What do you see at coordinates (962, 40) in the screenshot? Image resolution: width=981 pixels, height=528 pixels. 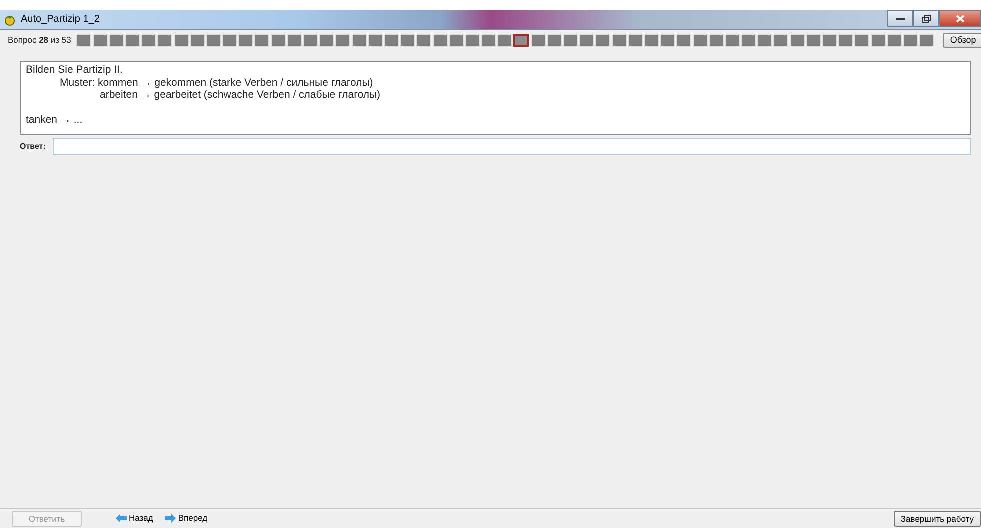 I see `overview-button: Обзор` at bounding box center [962, 40].